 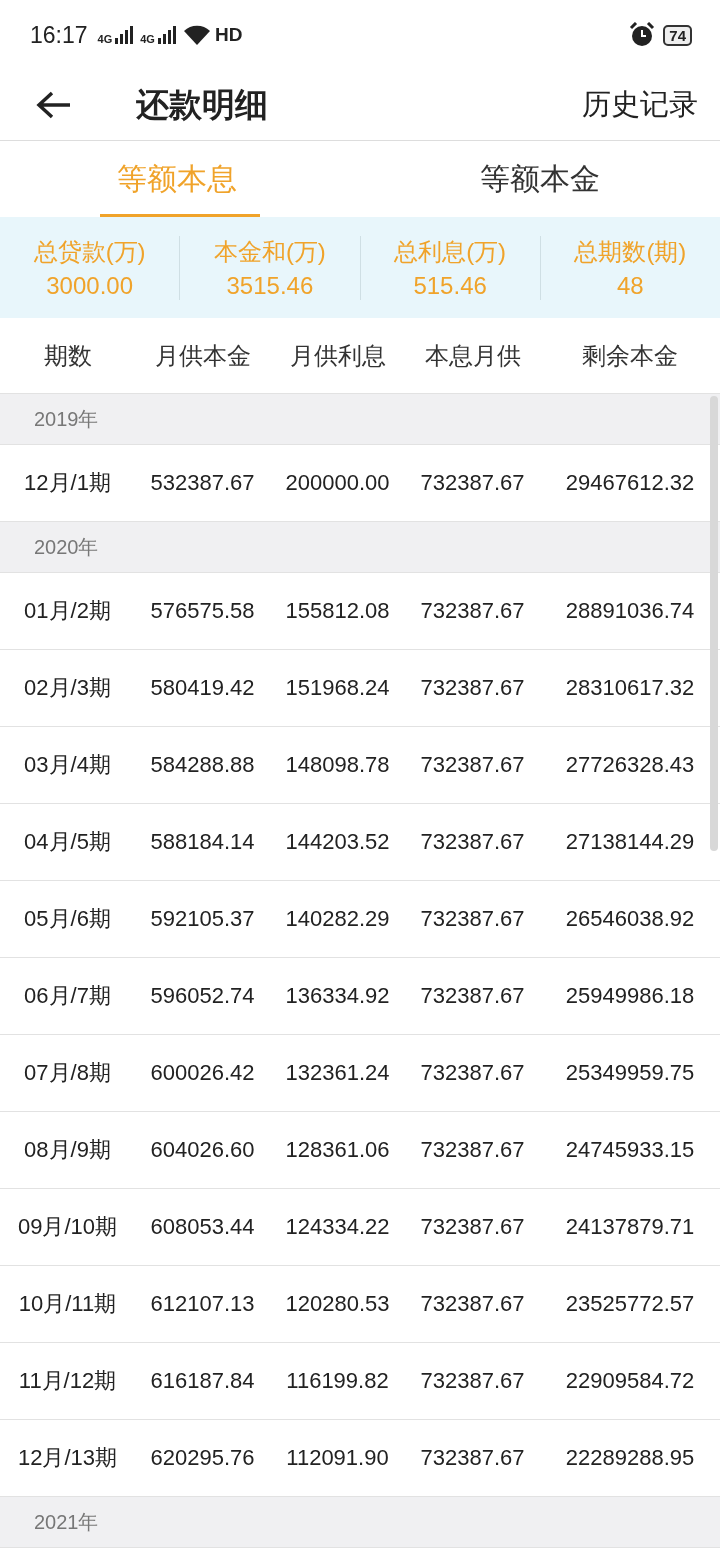 I want to click on table-cell-text: 148098.78, so click(x=337, y=765).